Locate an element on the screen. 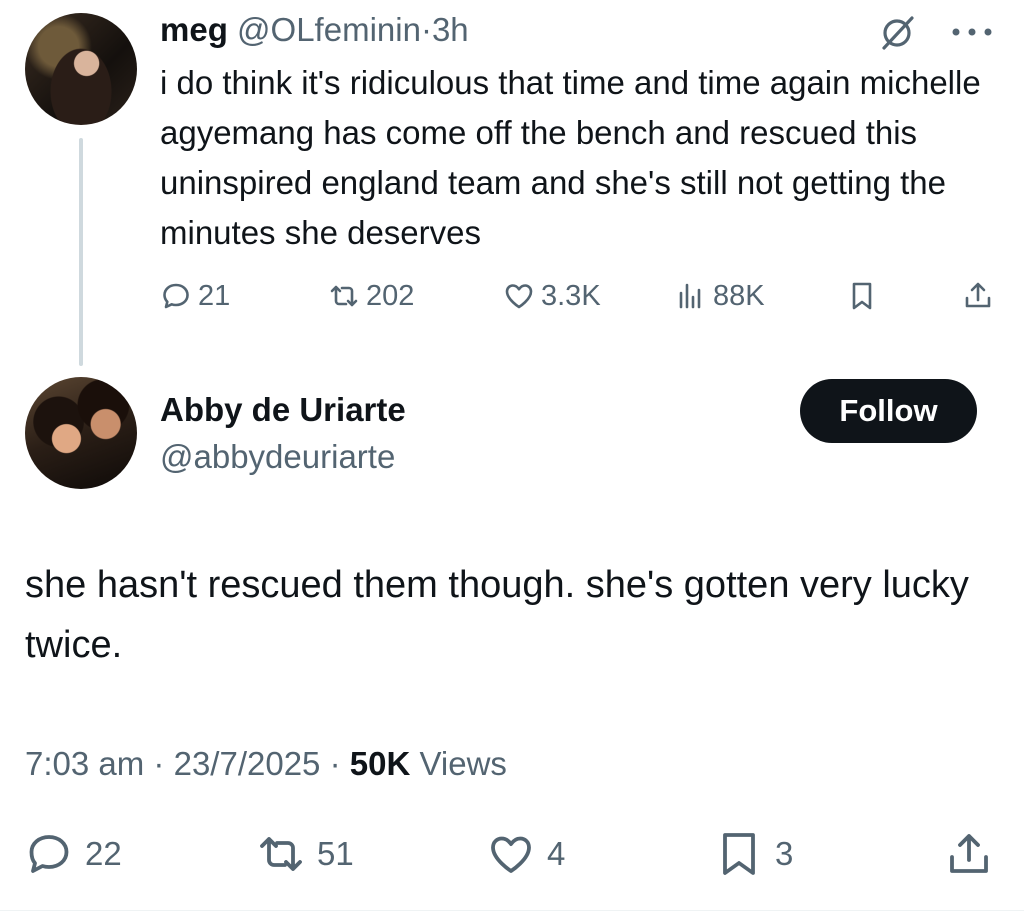 The image size is (1024, 913). tweet2-like-count: 4 is located at coordinates (556, 853).